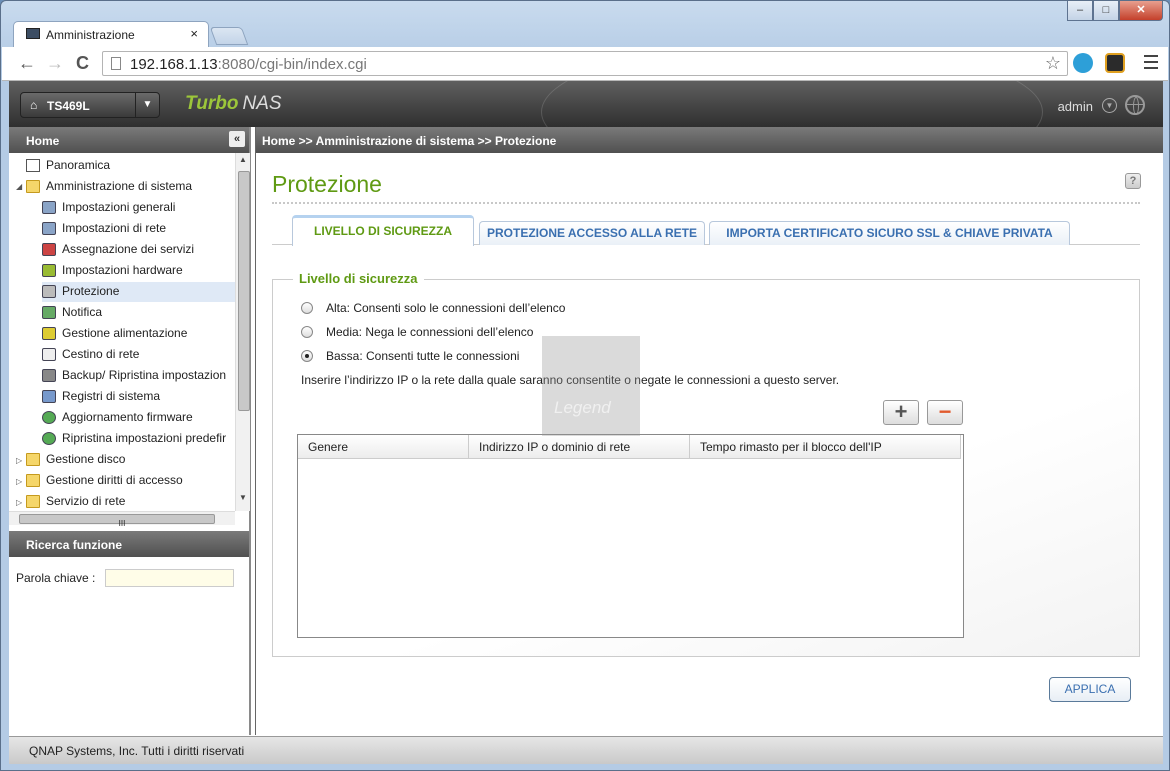  I want to click on forward-icon: →, so click(55, 63).